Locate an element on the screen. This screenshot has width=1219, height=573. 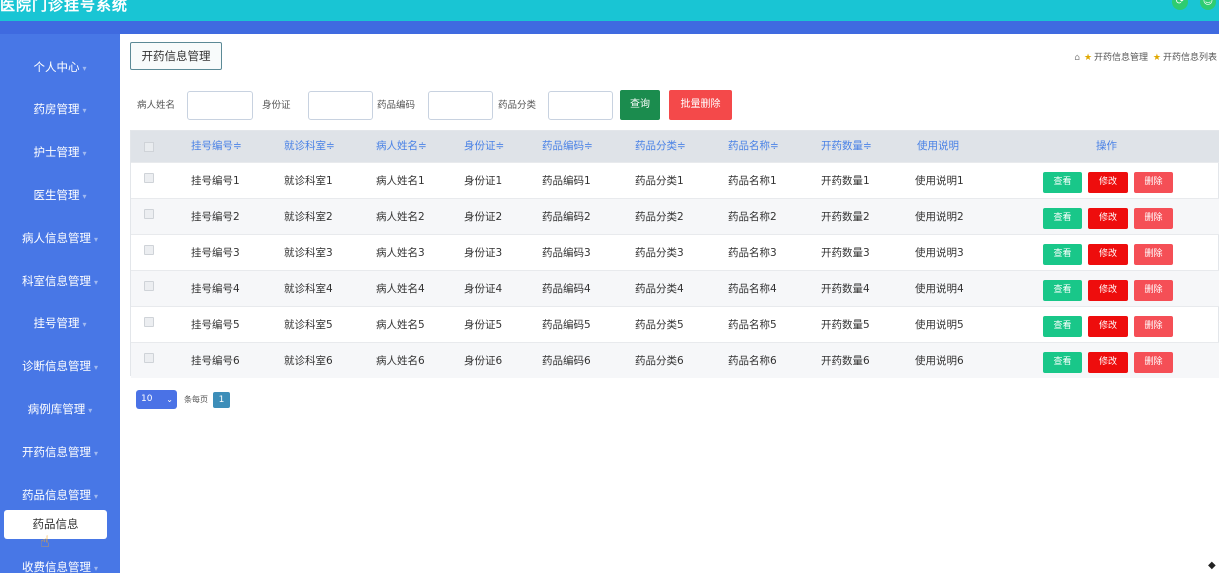
sidebar-item-label: 病人信息管理 is located at coordinates (56, 238).